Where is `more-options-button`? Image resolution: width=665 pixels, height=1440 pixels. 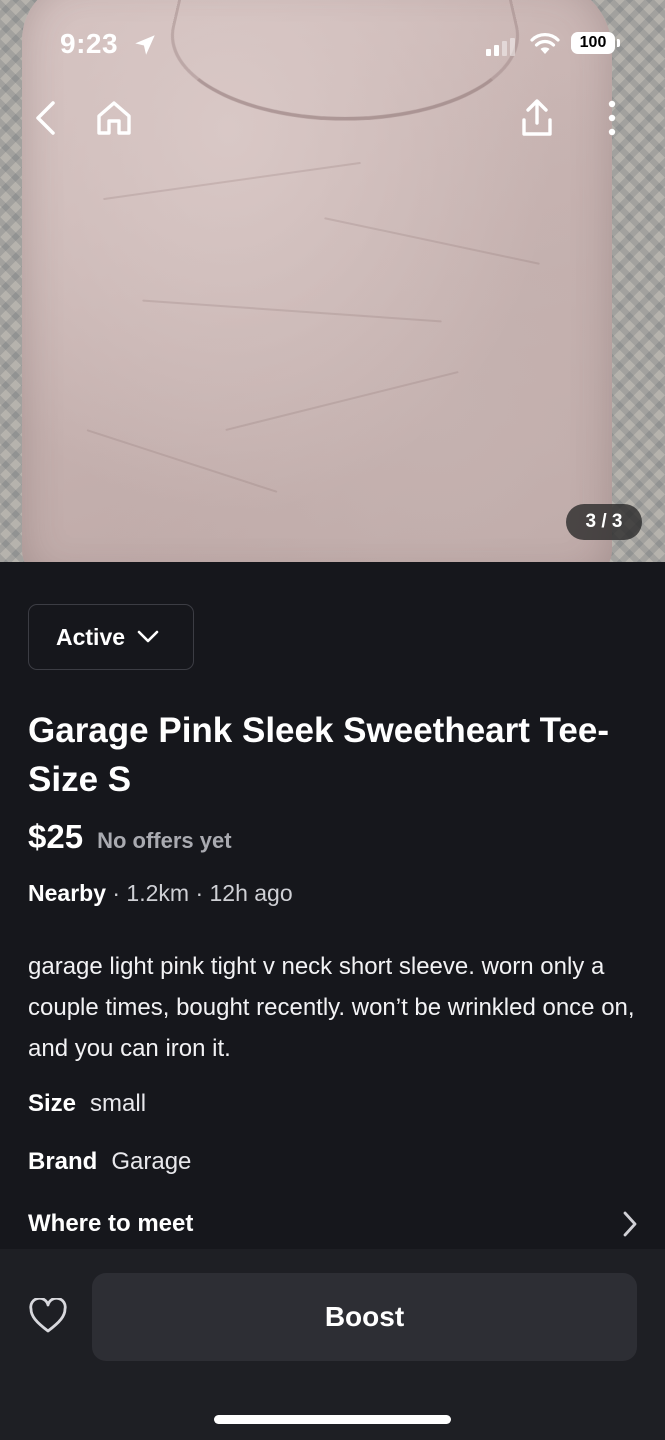
more-options-button is located at coordinates (612, 118).